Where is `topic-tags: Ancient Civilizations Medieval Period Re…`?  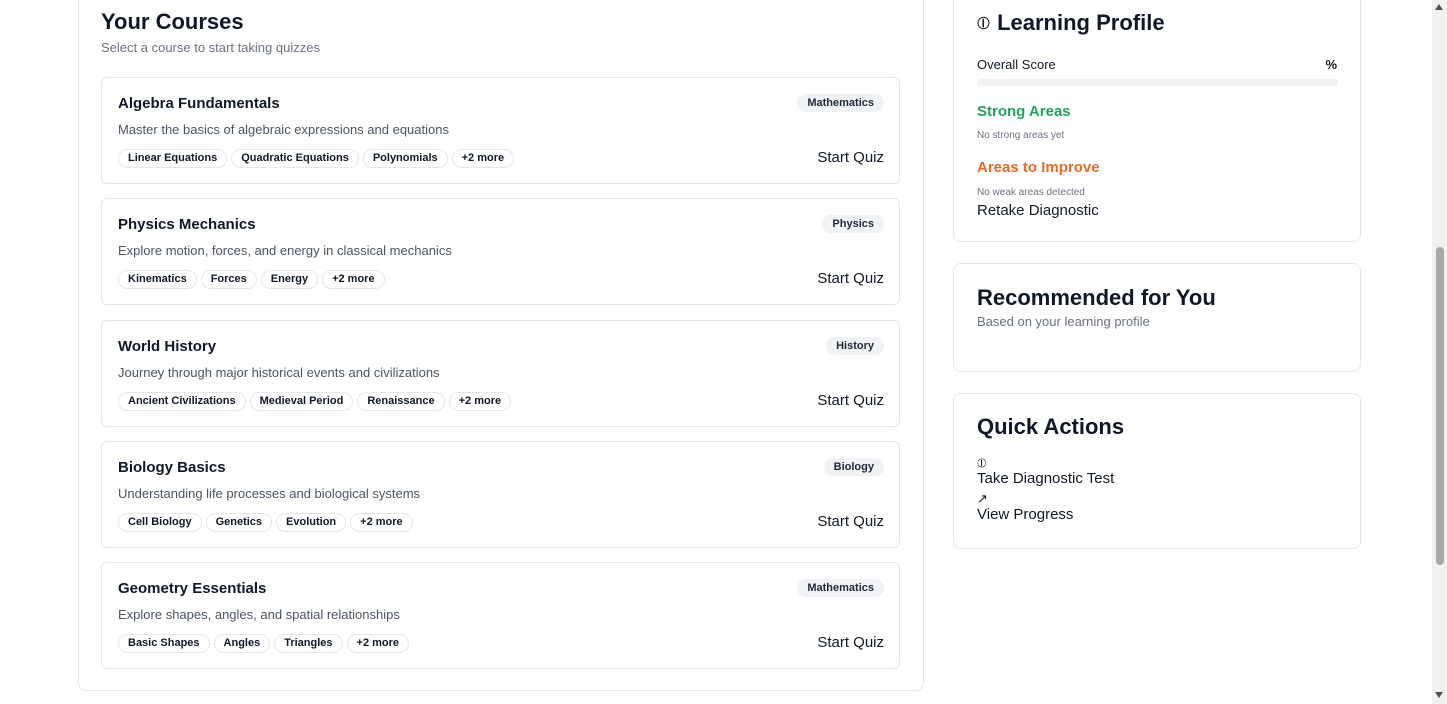
topic-tags: Ancient Civilizations Medieval Period Re… is located at coordinates (315, 401).